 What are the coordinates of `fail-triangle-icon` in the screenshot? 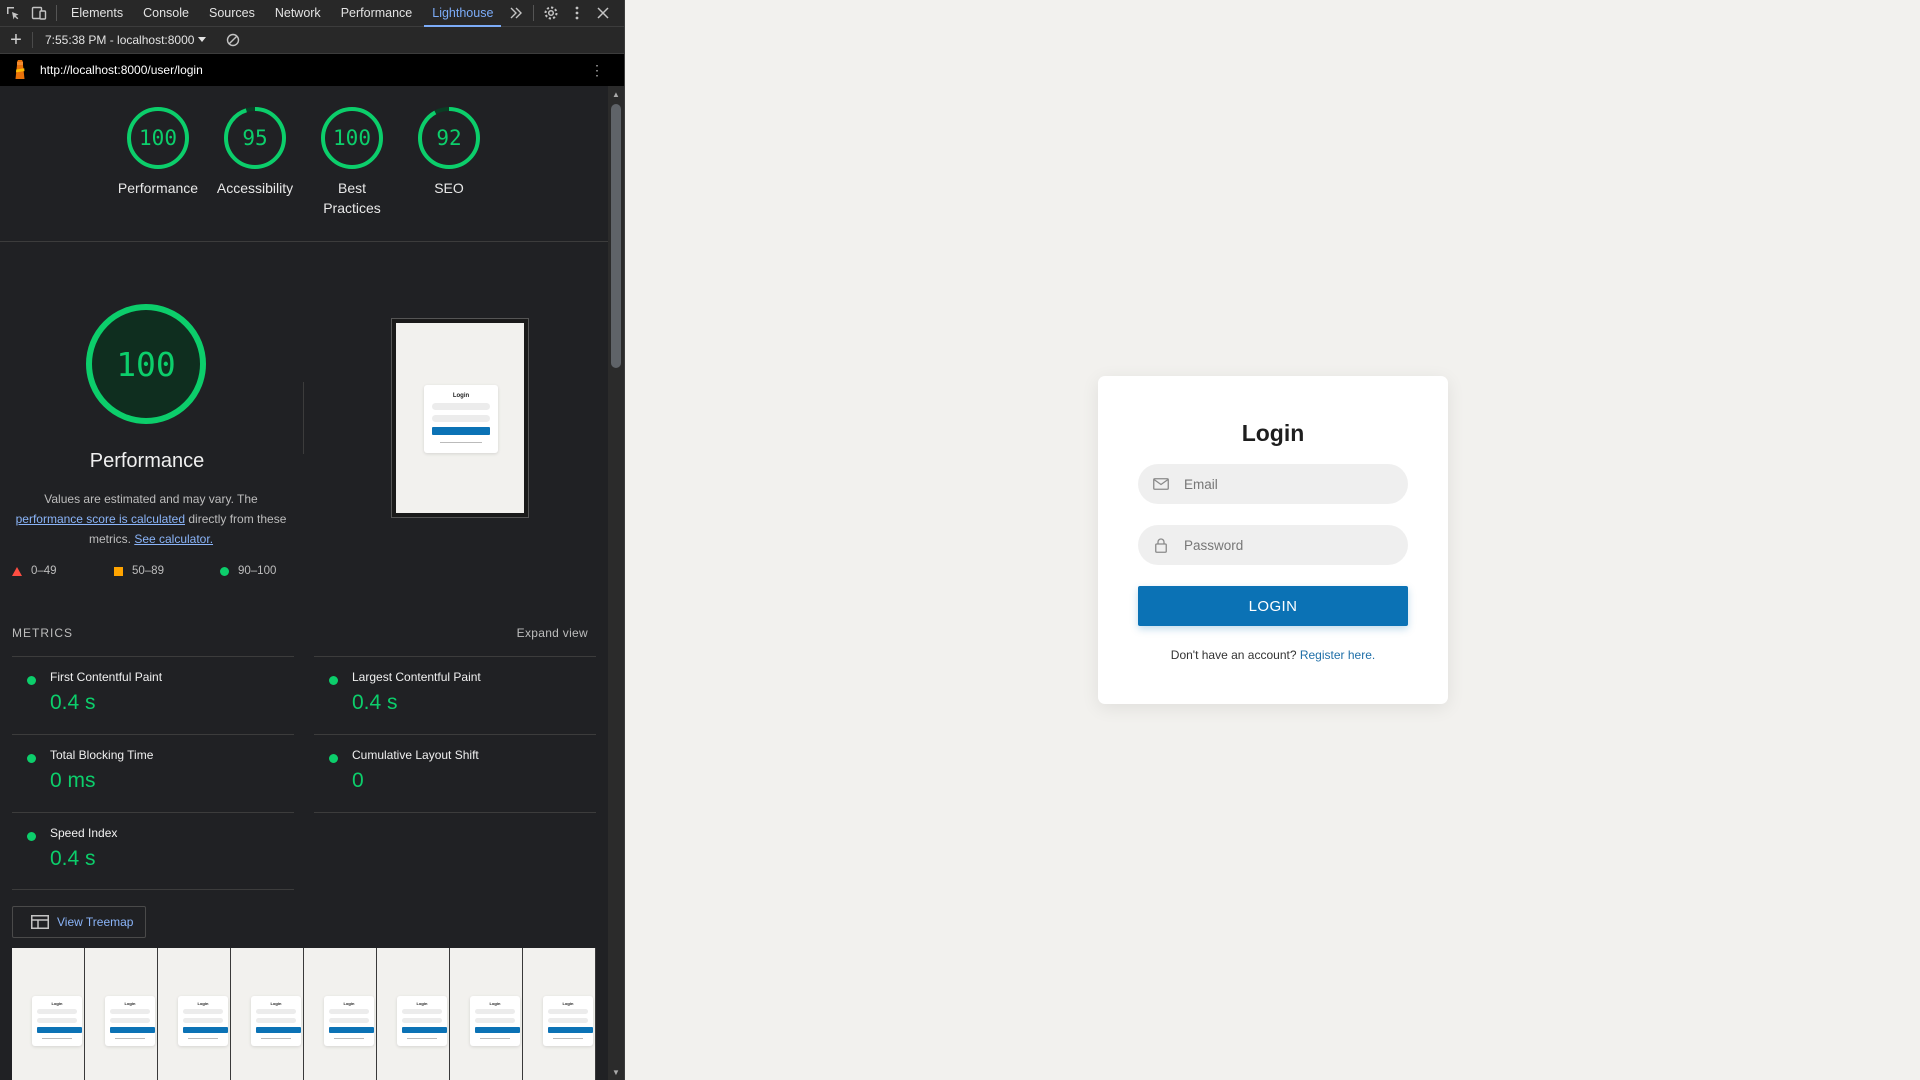 It's located at (17, 571).